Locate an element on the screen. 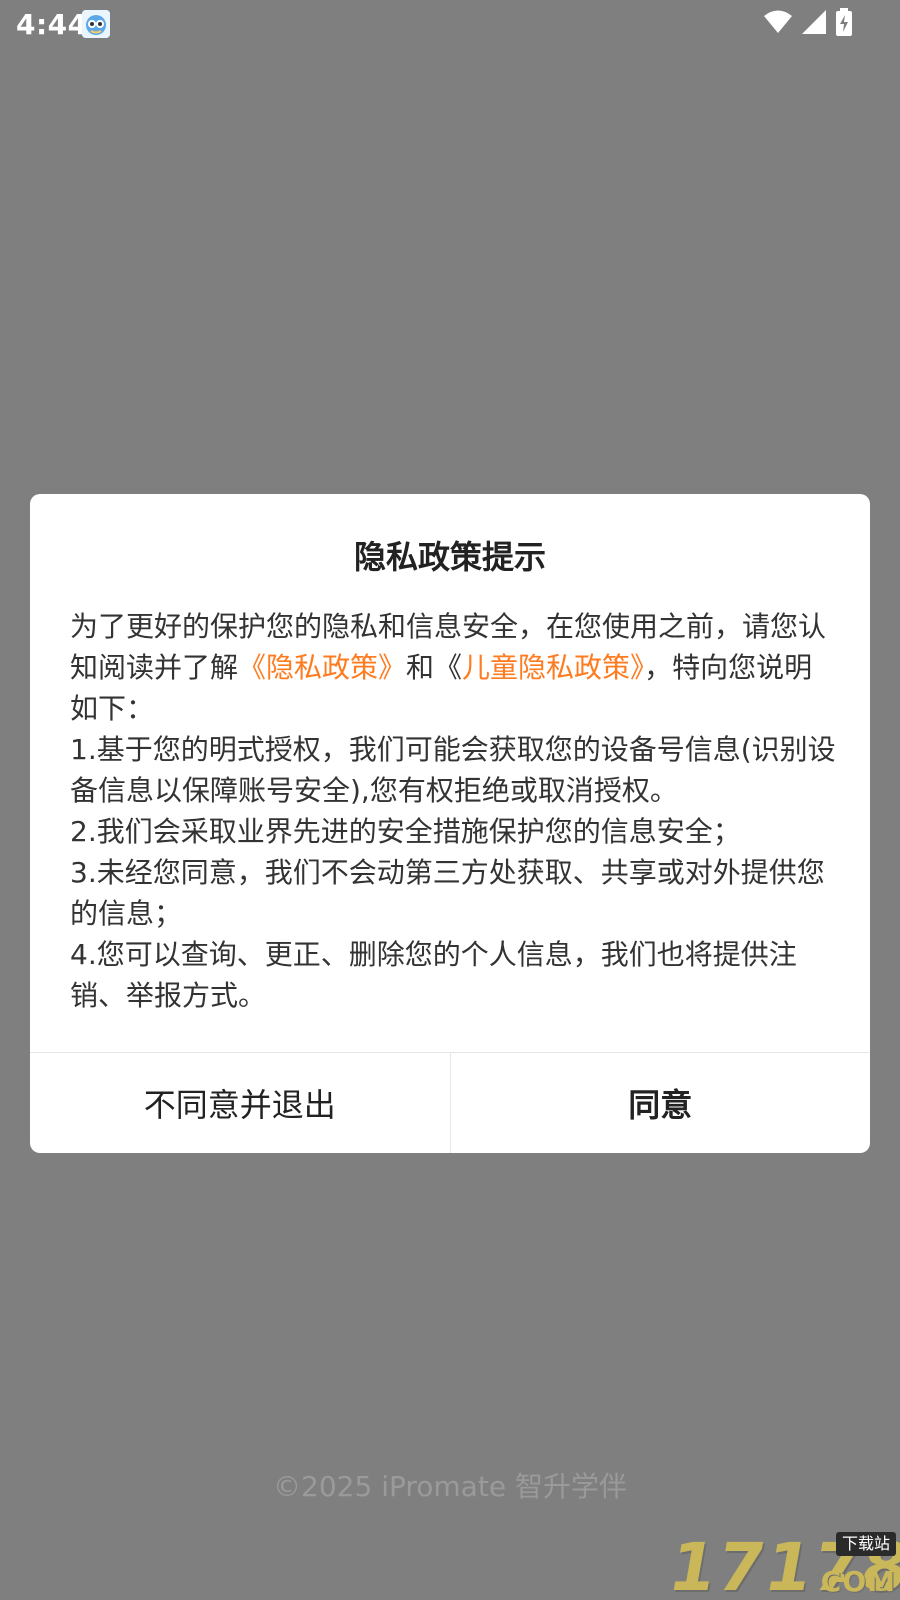 This screenshot has width=900, height=1600. dialog-item-2: 2.我们会采取业界先进的安全措施保护您的信息安全； is located at coordinates (405, 831).